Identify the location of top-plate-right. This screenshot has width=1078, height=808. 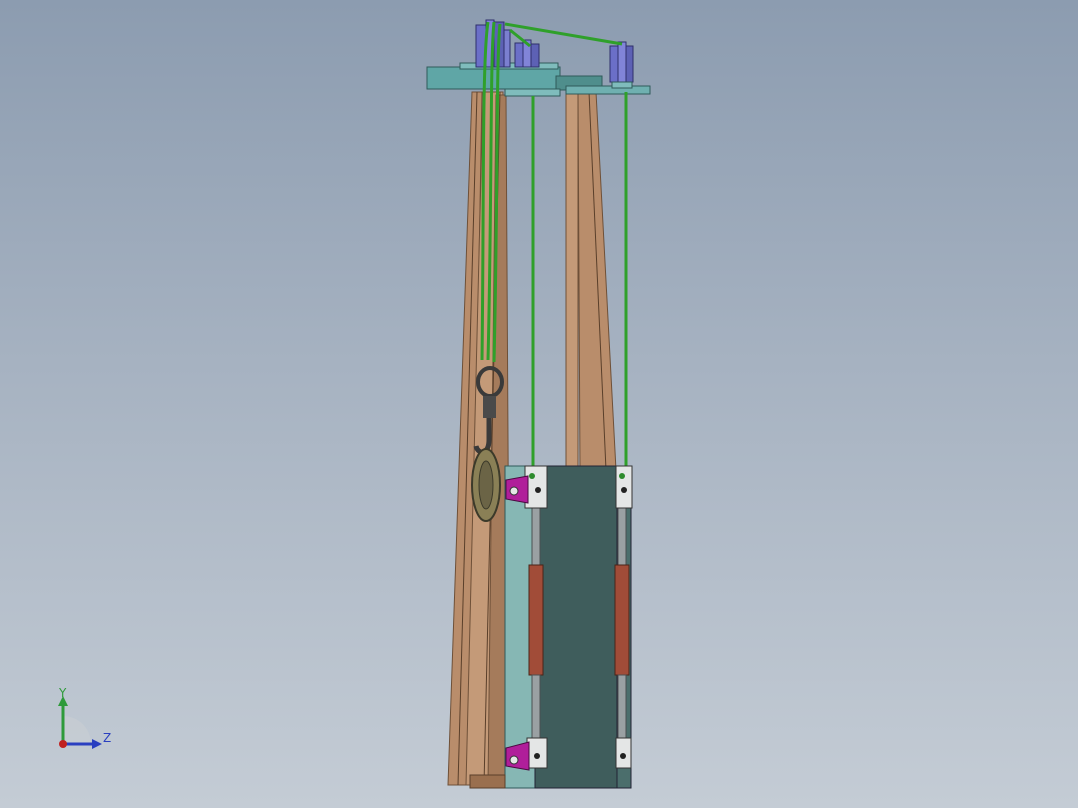
(608, 90).